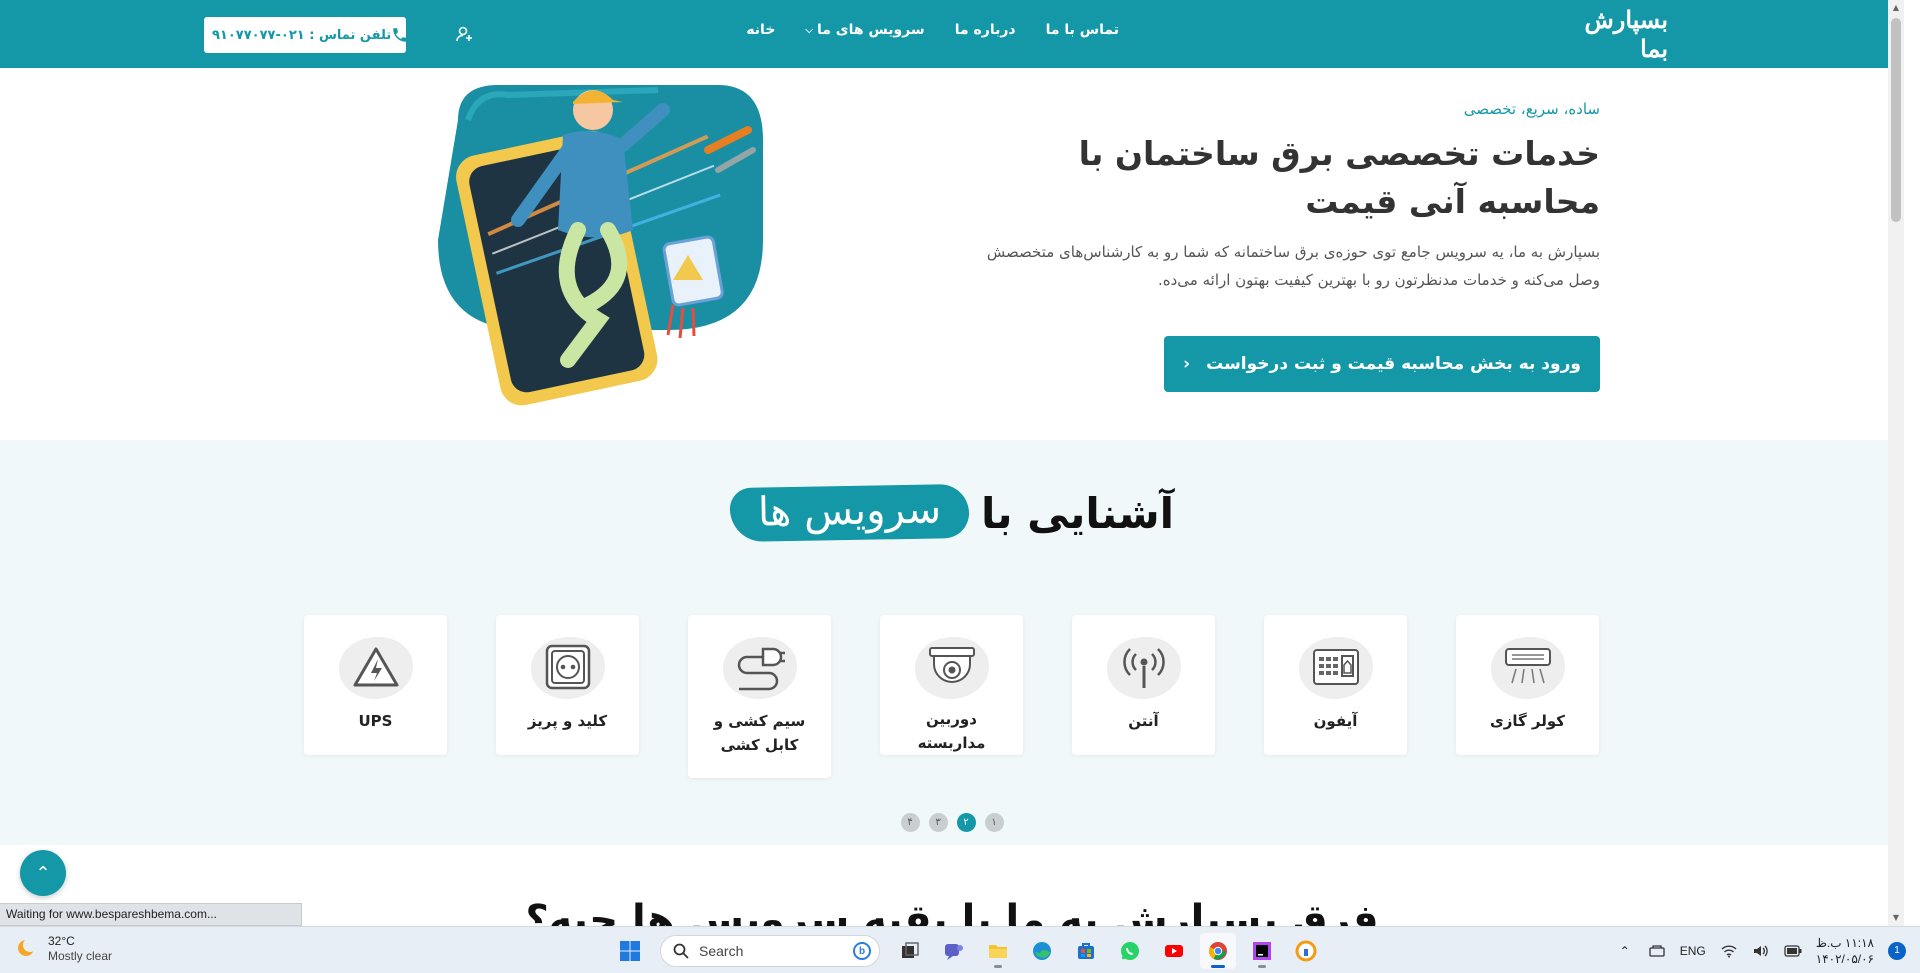 This screenshot has width=1920, height=973. What do you see at coordinates (966, 822) in the screenshot?
I see `pagination-dot-active: ۲` at bounding box center [966, 822].